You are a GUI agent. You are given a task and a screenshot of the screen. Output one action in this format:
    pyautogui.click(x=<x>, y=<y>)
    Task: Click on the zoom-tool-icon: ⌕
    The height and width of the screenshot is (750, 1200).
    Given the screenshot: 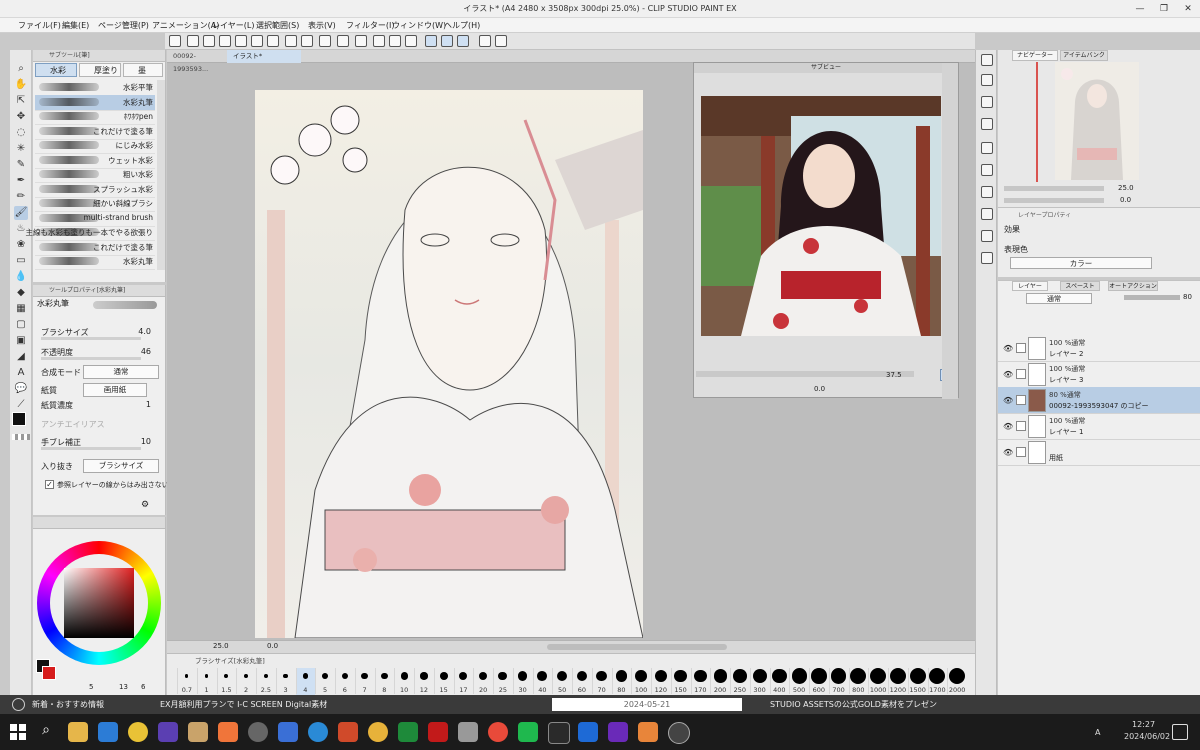 What is the action you would take?
    pyautogui.click(x=21, y=69)
    